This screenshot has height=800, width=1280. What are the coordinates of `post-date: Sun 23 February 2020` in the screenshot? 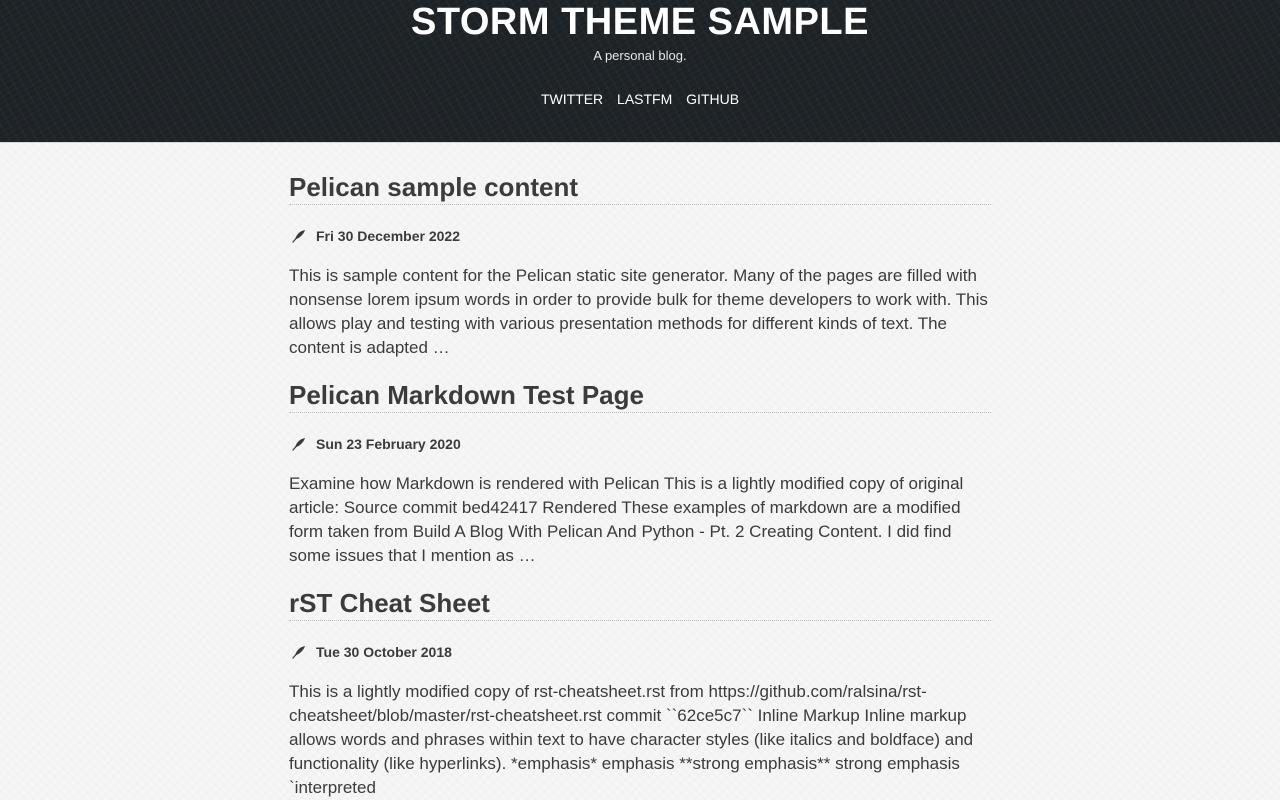 It's located at (388, 444).